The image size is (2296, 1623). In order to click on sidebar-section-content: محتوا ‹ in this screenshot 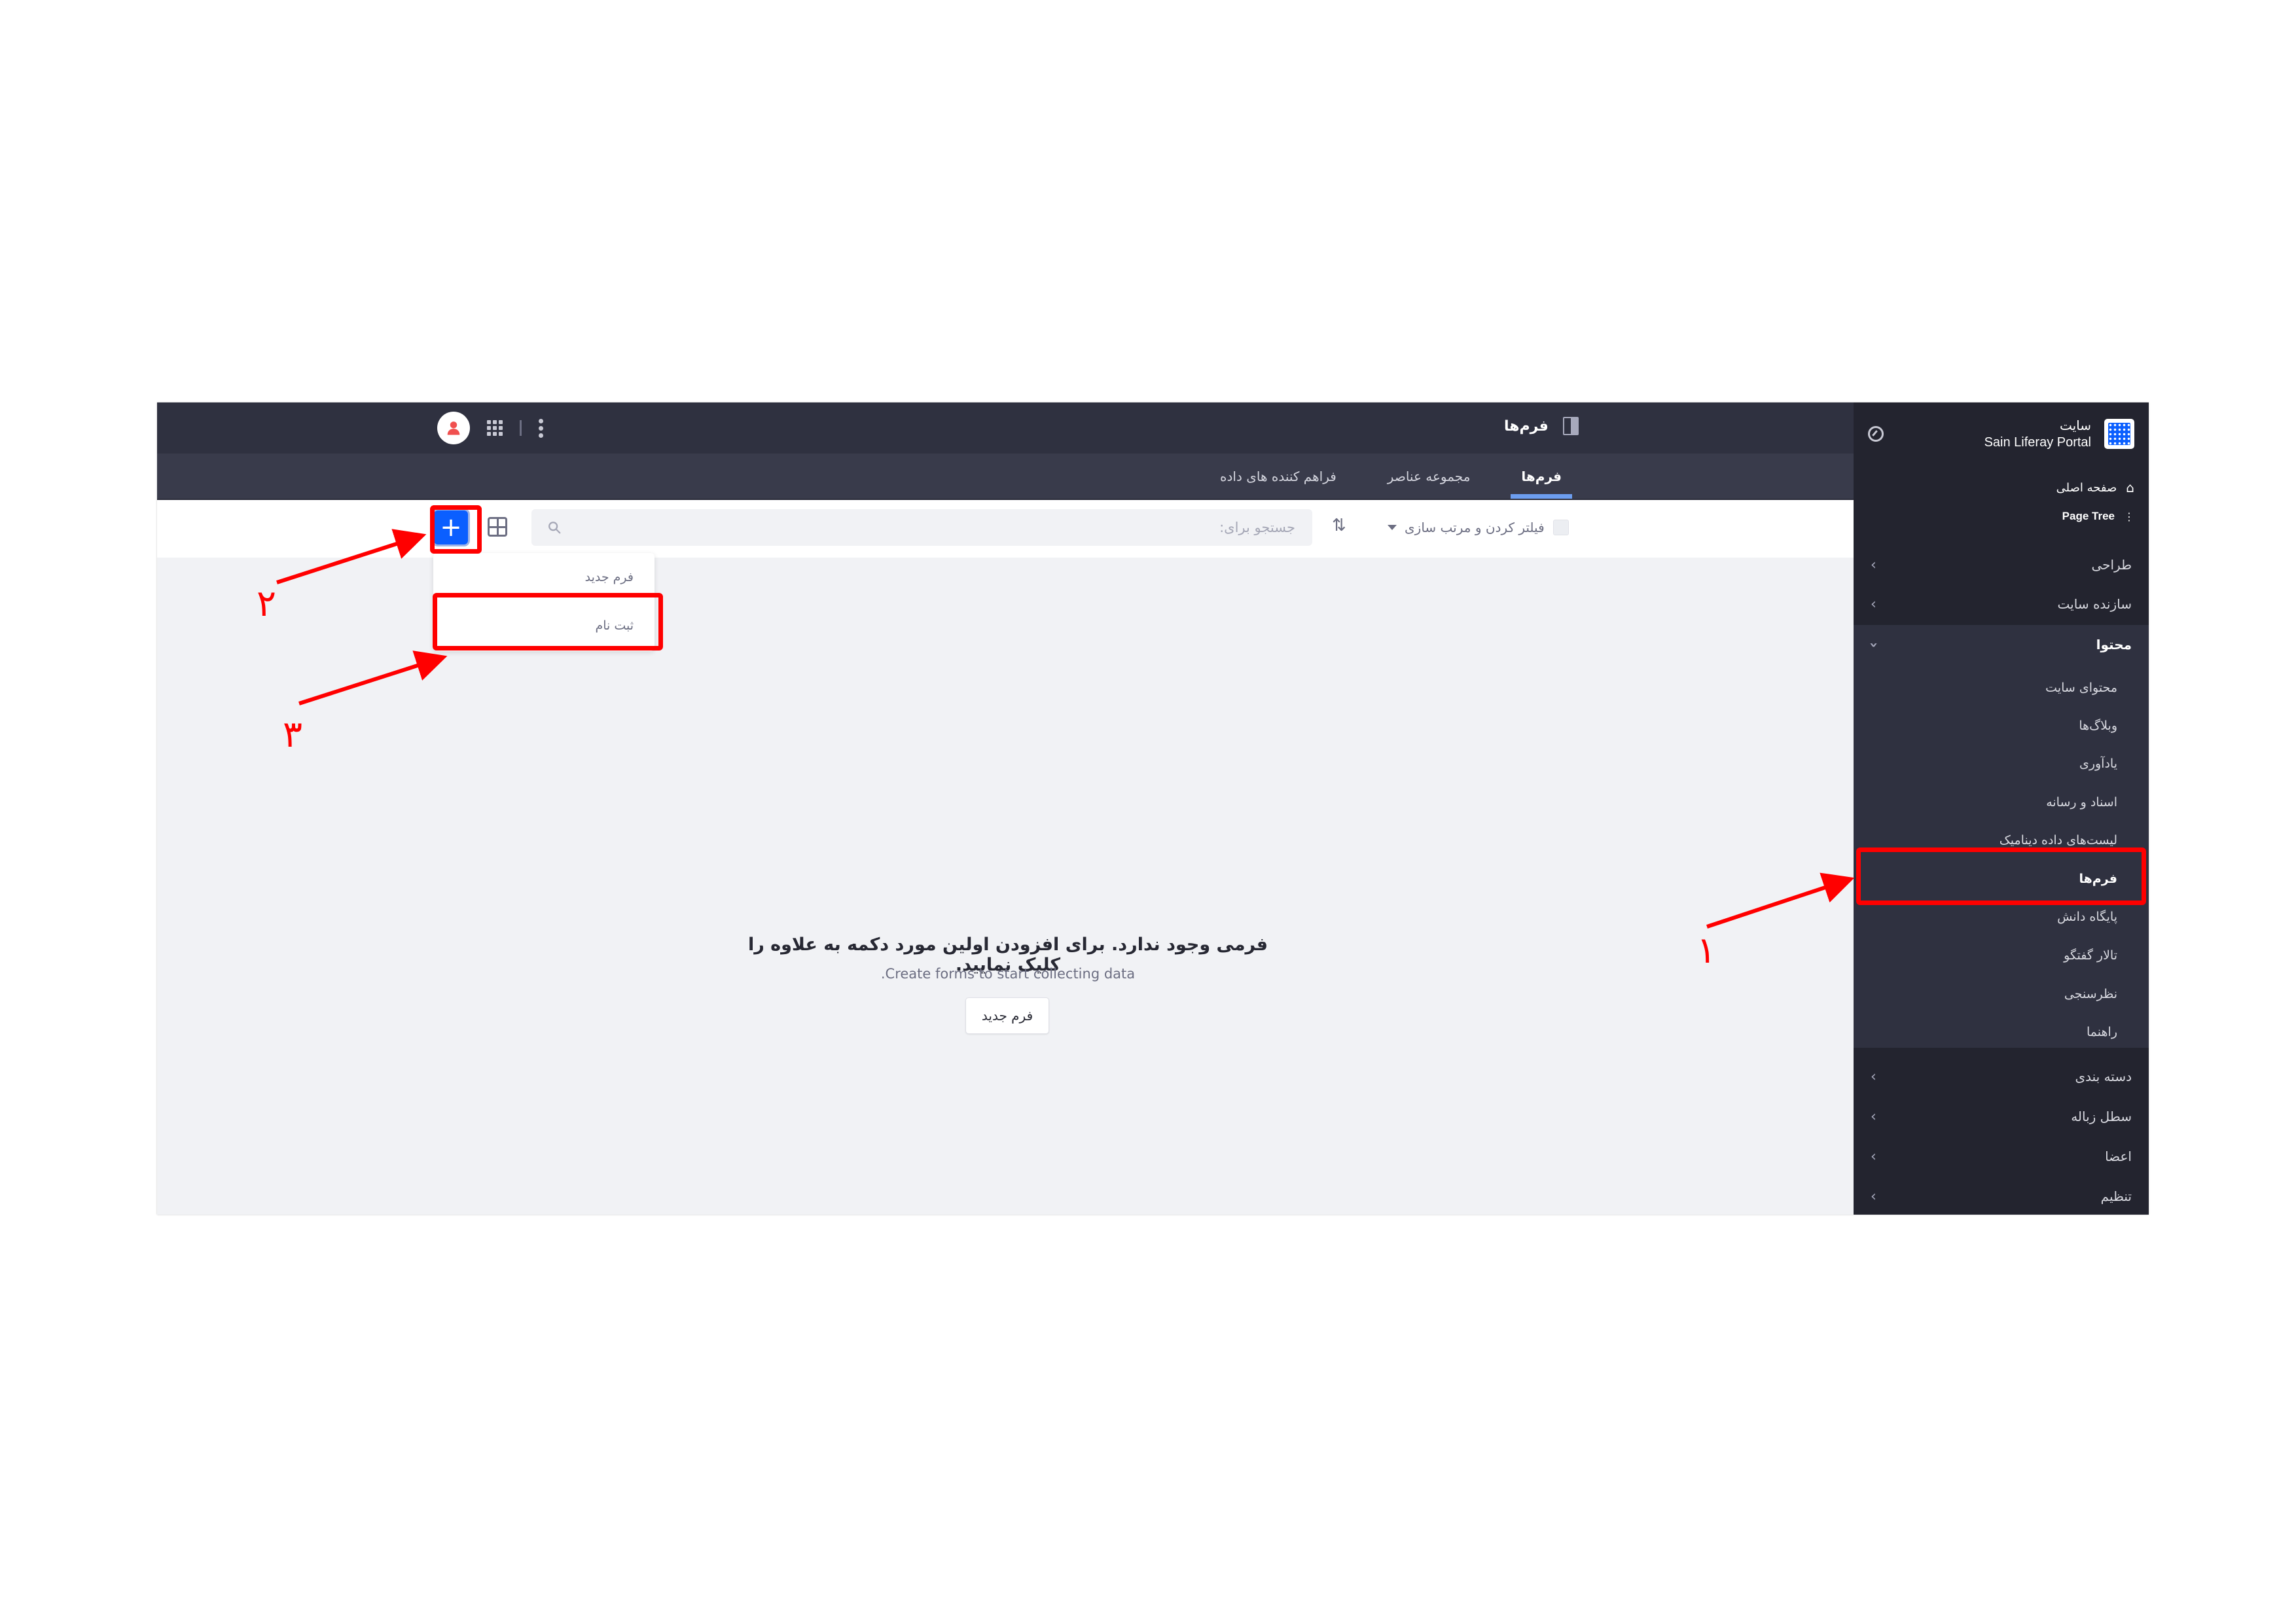, I will do `click(2001, 644)`.